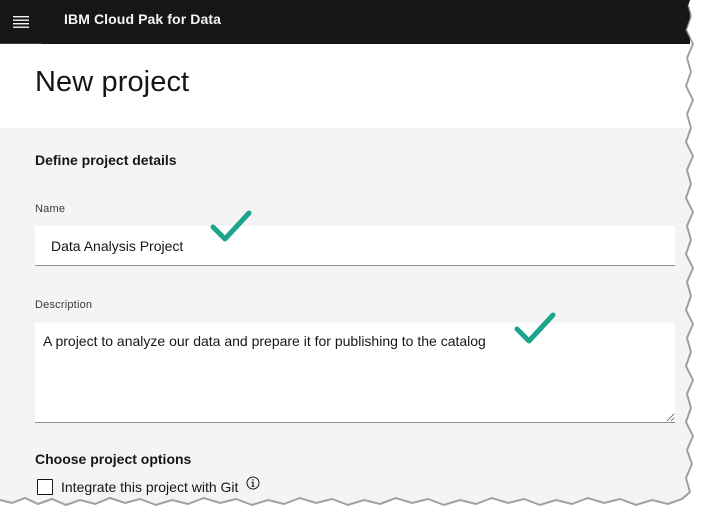  I want to click on choose-project-options-heading: Choose project options, so click(113, 459).